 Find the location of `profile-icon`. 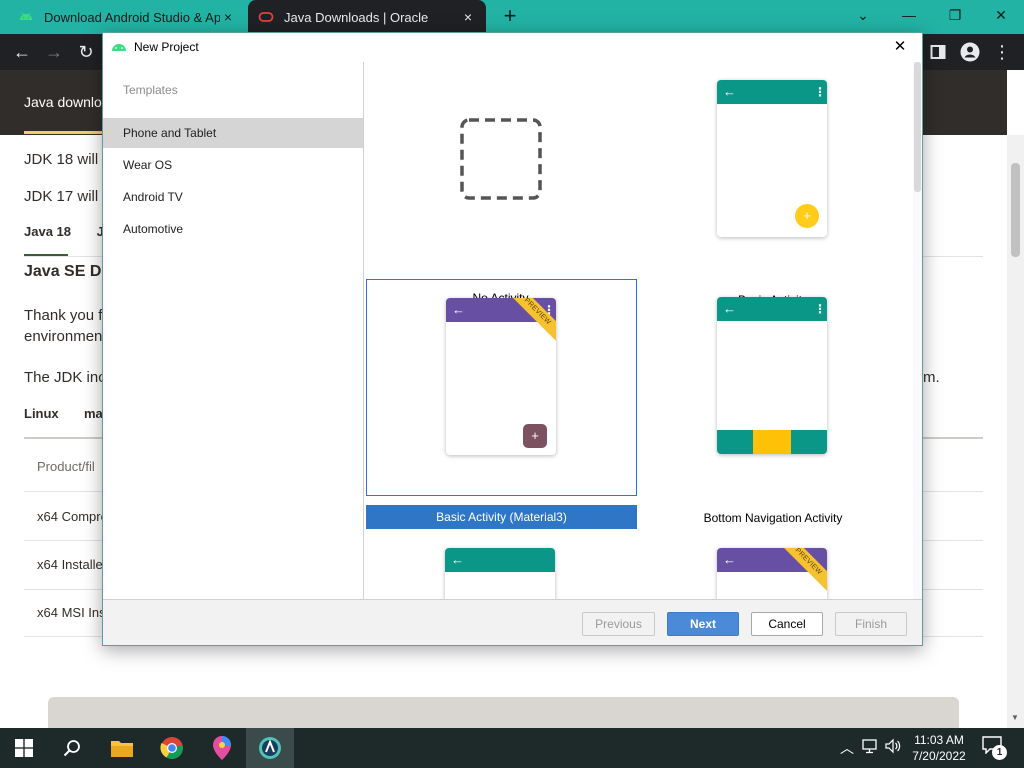

profile-icon is located at coordinates (970, 52).